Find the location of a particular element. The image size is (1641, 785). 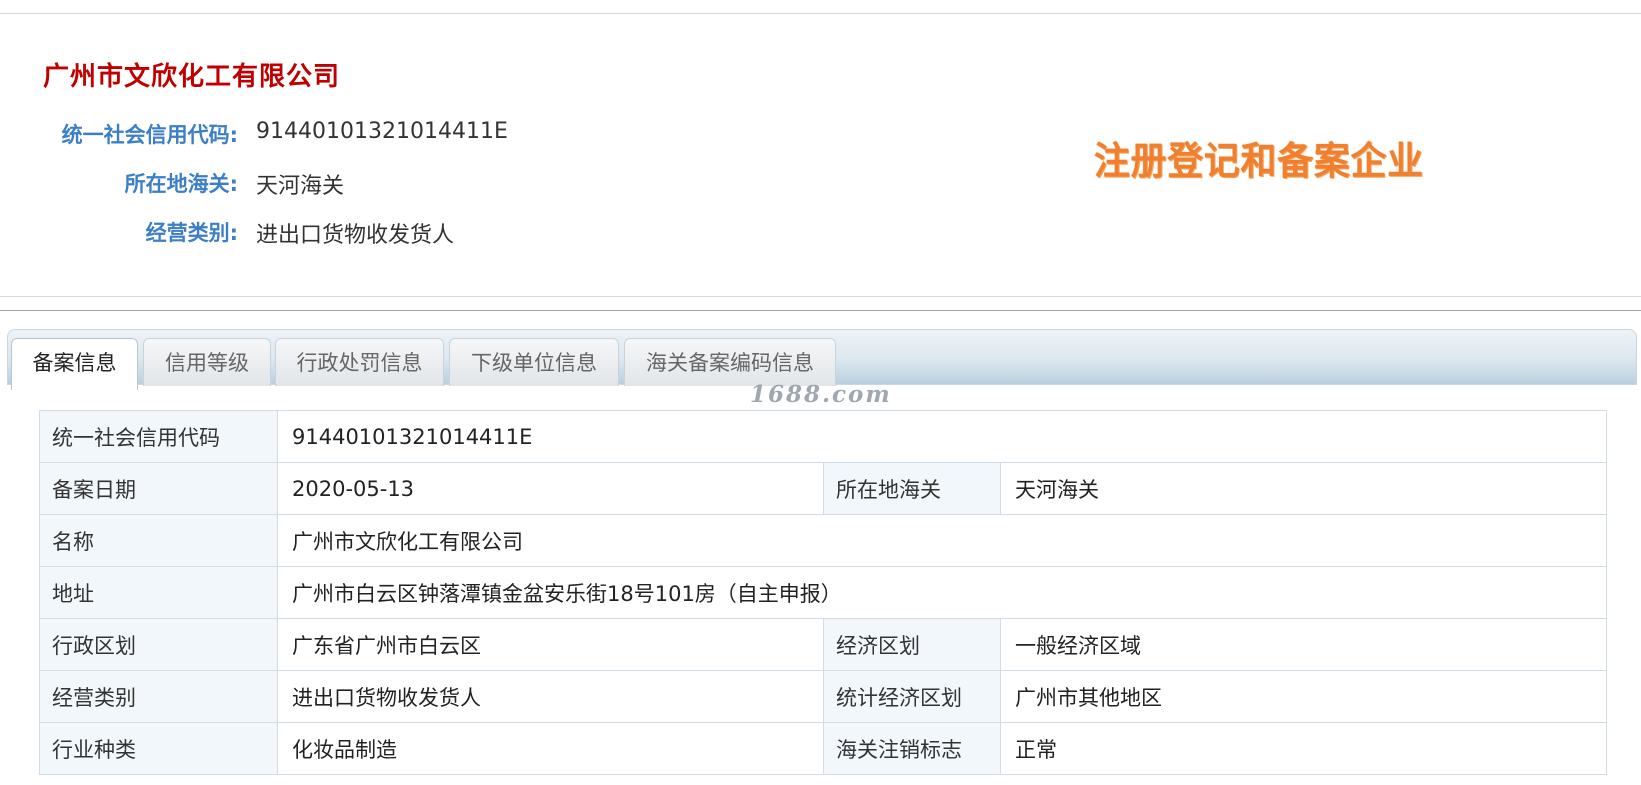

table-row: 行政区划 广东省广州市白云区 经济区划 一般经济区域 is located at coordinates (823, 644).